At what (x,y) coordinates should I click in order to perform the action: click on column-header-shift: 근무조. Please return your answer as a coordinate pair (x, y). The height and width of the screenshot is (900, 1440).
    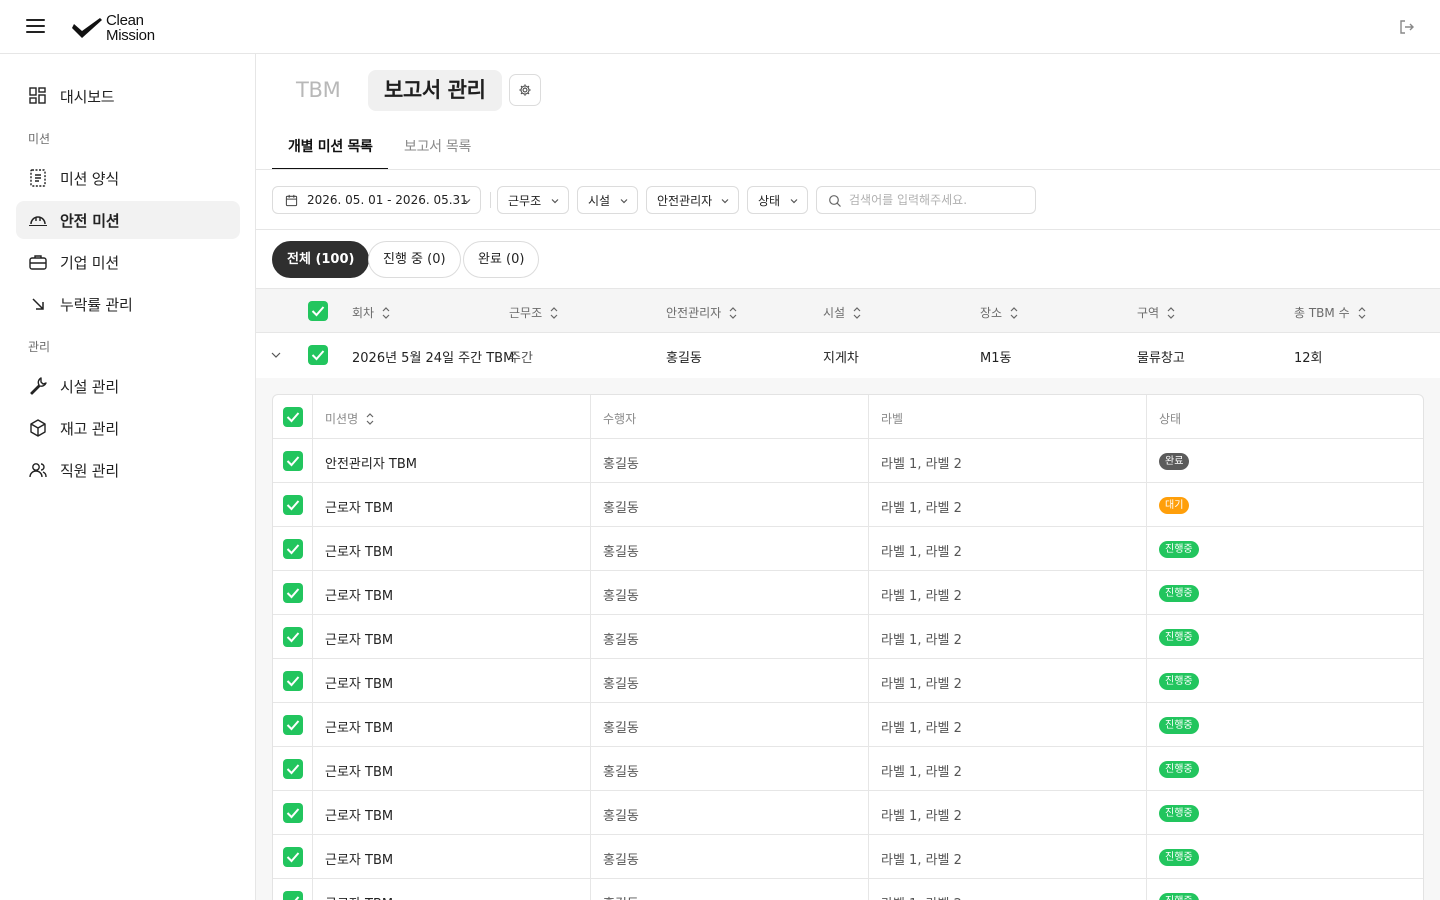
    Looking at the image, I should click on (534, 312).